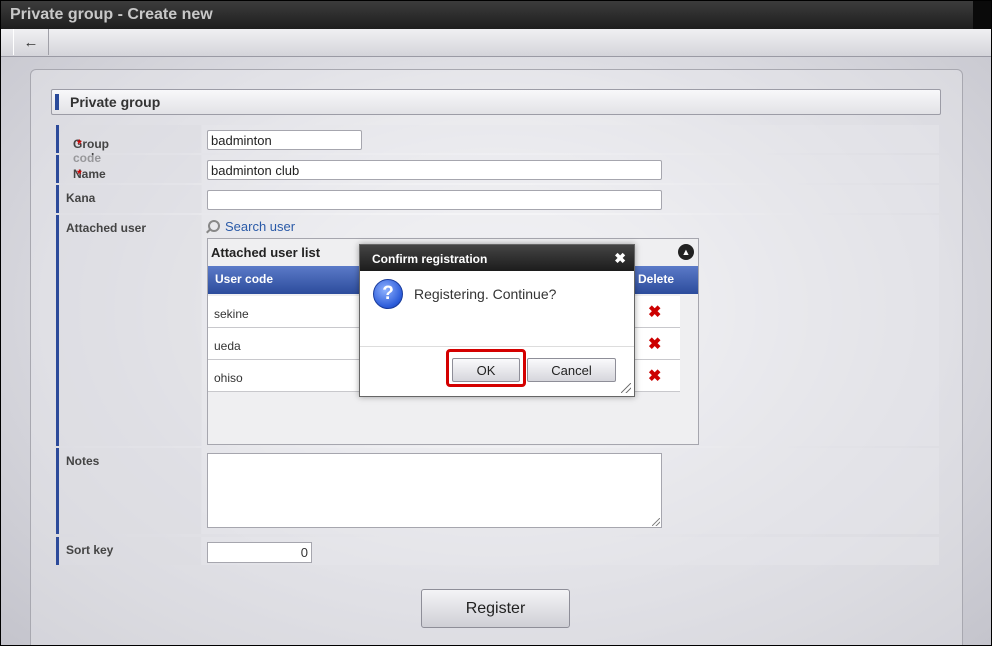  What do you see at coordinates (571, 370) in the screenshot?
I see `cancel-button: Cancel` at bounding box center [571, 370].